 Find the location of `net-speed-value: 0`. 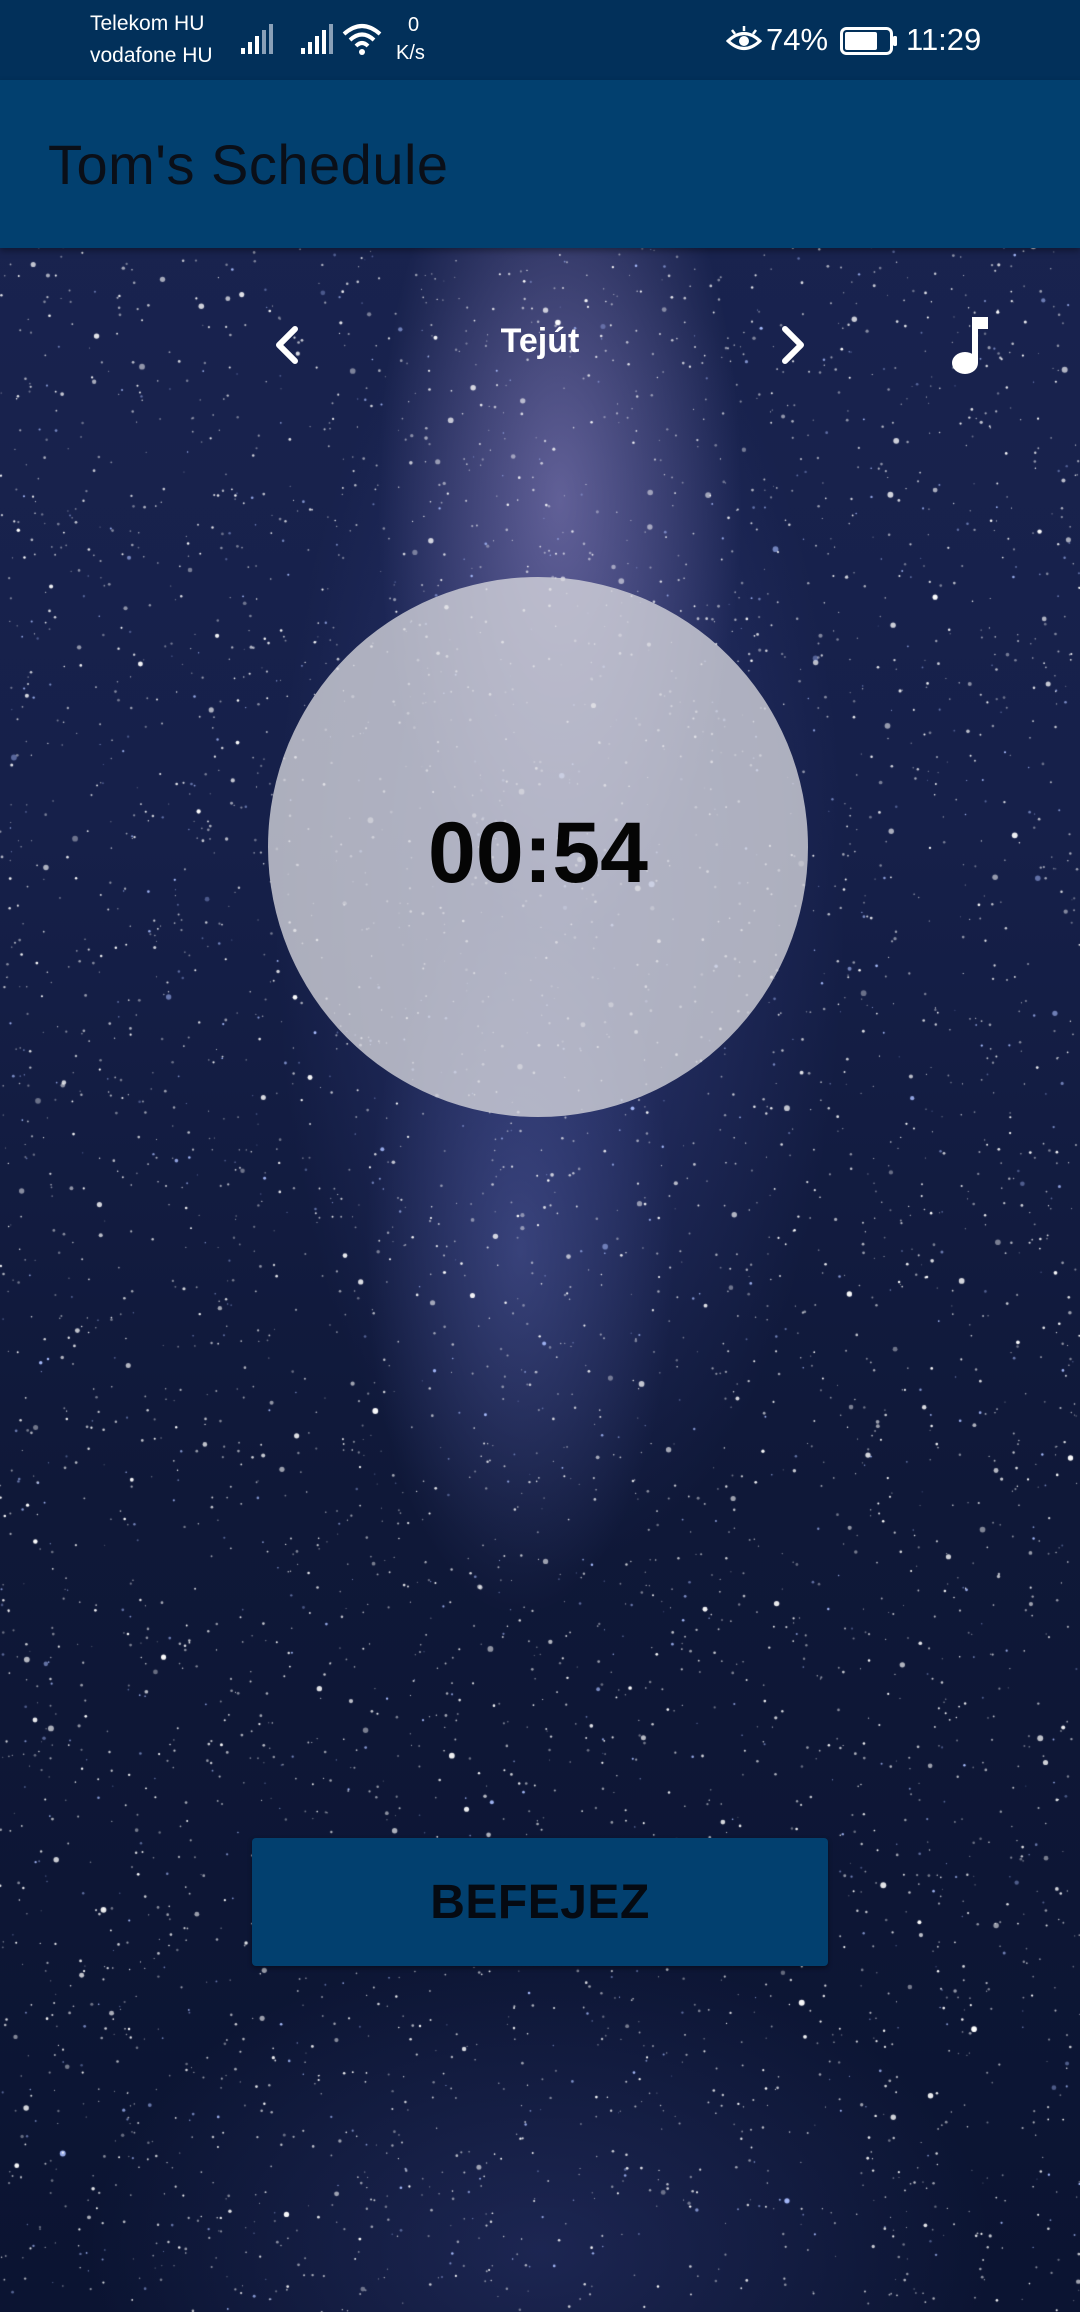

net-speed-value: 0 is located at coordinates (414, 25).